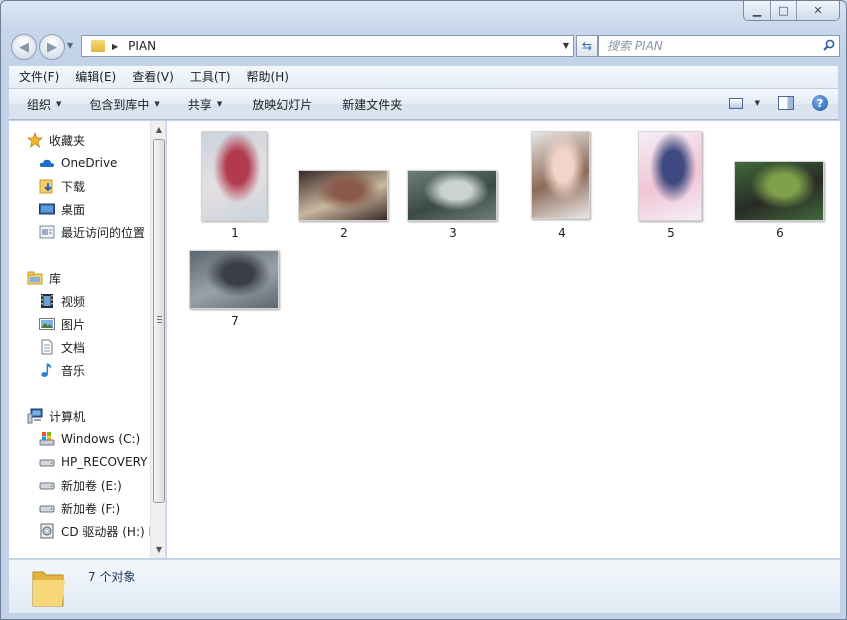  What do you see at coordinates (109, 531) in the screenshot?
I see `nav-item-label: CD 驱动器 (H:) H` at bounding box center [109, 531].